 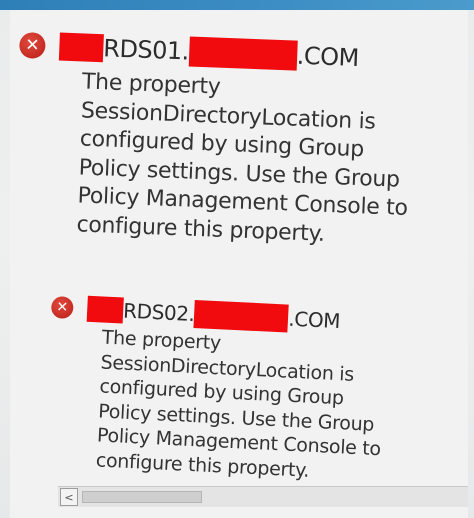 What do you see at coordinates (159, 312) in the screenshot?
I see `server-name-part: RDS02.` at bounding box center [159, 312].